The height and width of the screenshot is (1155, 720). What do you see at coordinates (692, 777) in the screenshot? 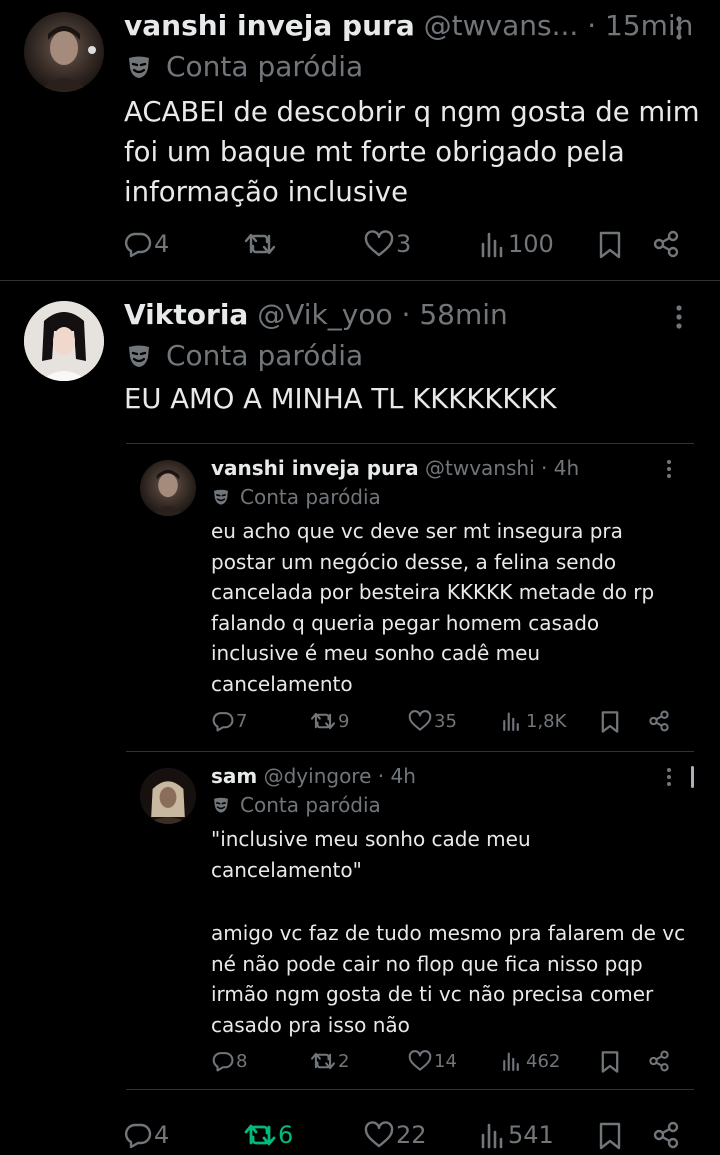
I see `scrollbar` at bounding box center [692, 777].